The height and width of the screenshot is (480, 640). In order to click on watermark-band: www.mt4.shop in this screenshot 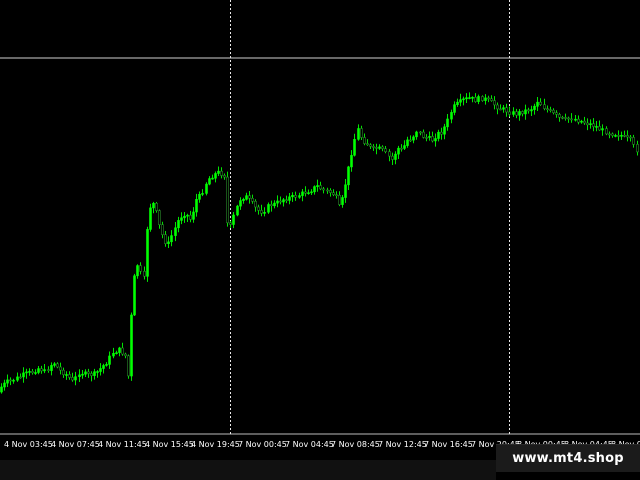, I will do `click(568, 458)`.